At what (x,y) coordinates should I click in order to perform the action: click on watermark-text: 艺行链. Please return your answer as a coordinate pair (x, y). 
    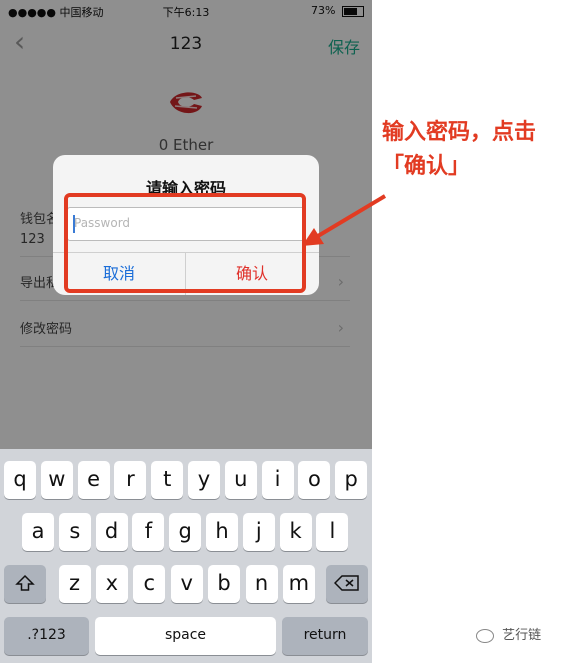
    Looking at the image, I should click on (522, 635).